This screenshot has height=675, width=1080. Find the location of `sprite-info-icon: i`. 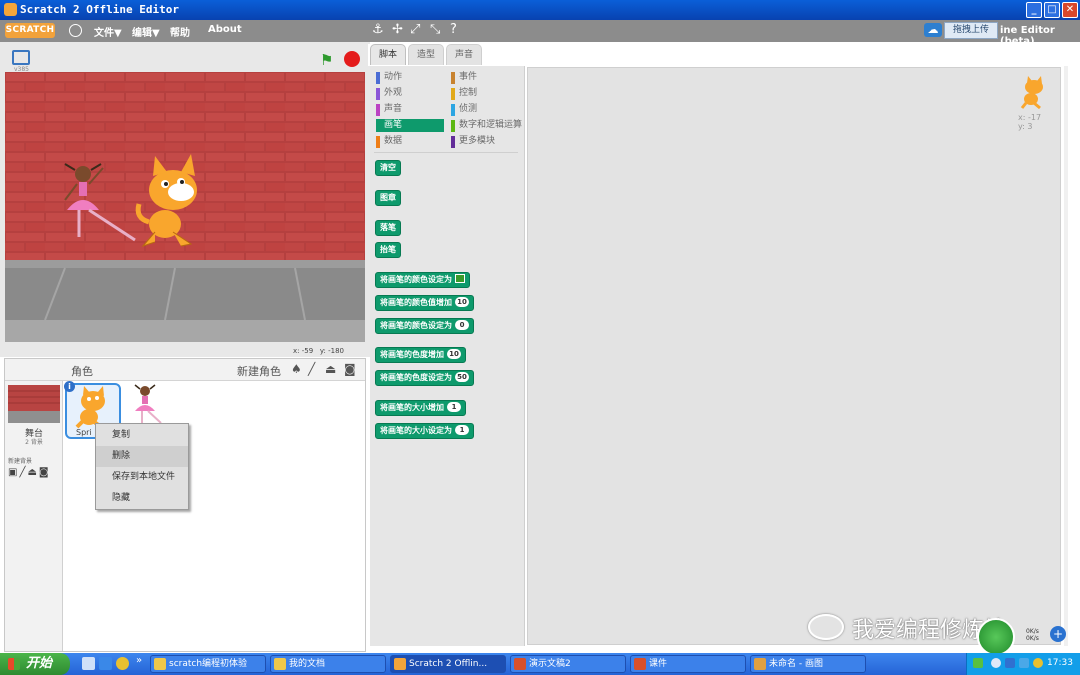

sprite-info-icon: i is located at coordinates (69, 386).